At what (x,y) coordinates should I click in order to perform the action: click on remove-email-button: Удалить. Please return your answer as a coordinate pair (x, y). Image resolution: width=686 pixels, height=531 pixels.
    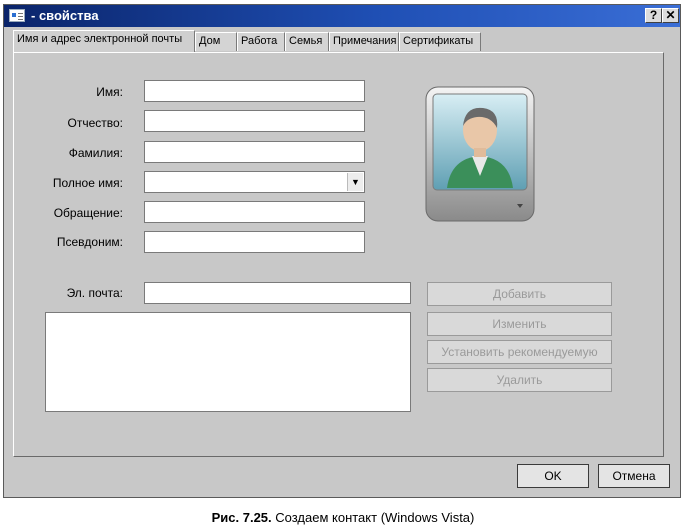
    Looking at the image, I should click on (519, 380).